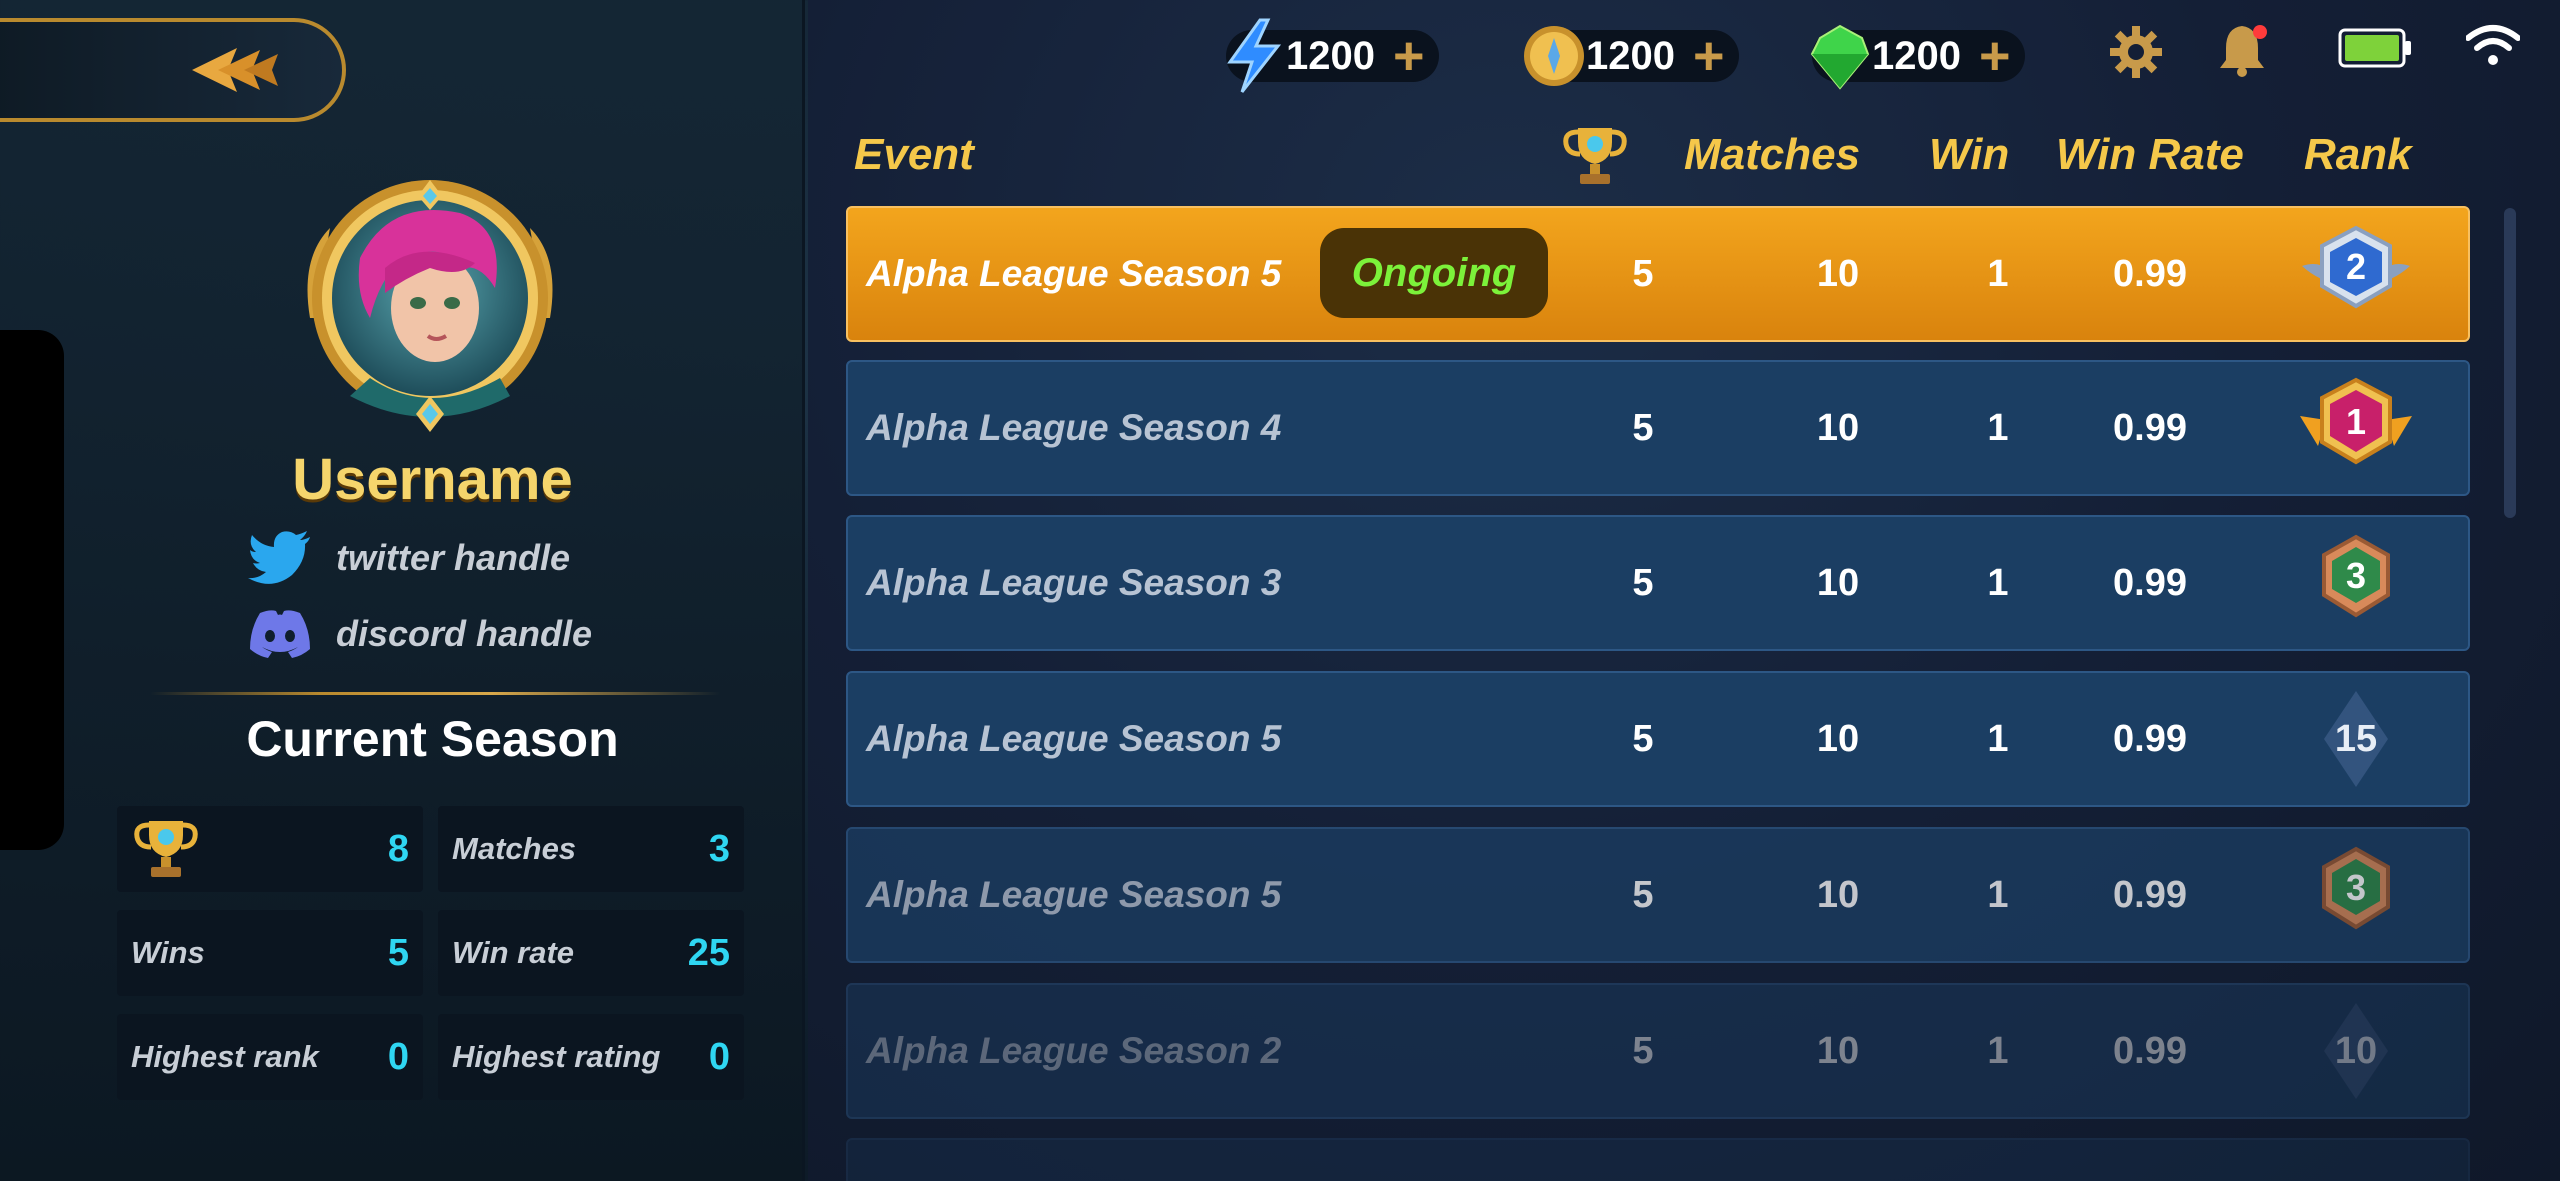 Image resolution: width=2560 pixels, height=1181 pixels. I want to click on energy-currency: 1200 +, so click(1332, 55).